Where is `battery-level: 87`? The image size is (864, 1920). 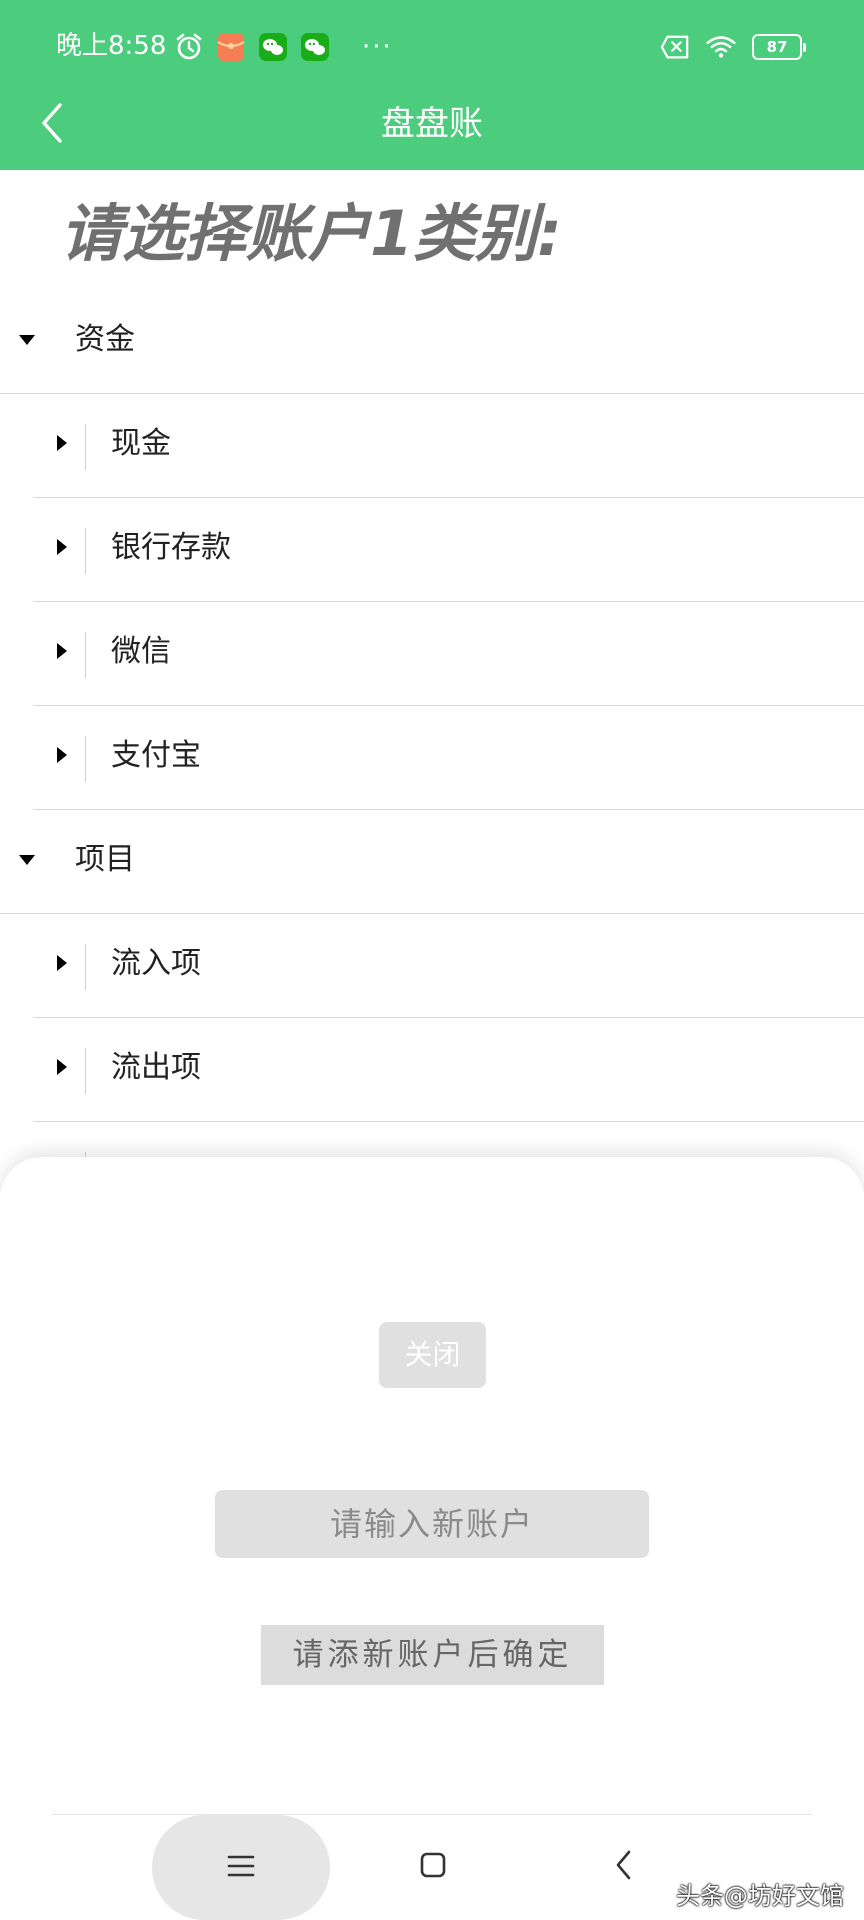
battery-level: 87 is located at coordinates (777, 47).